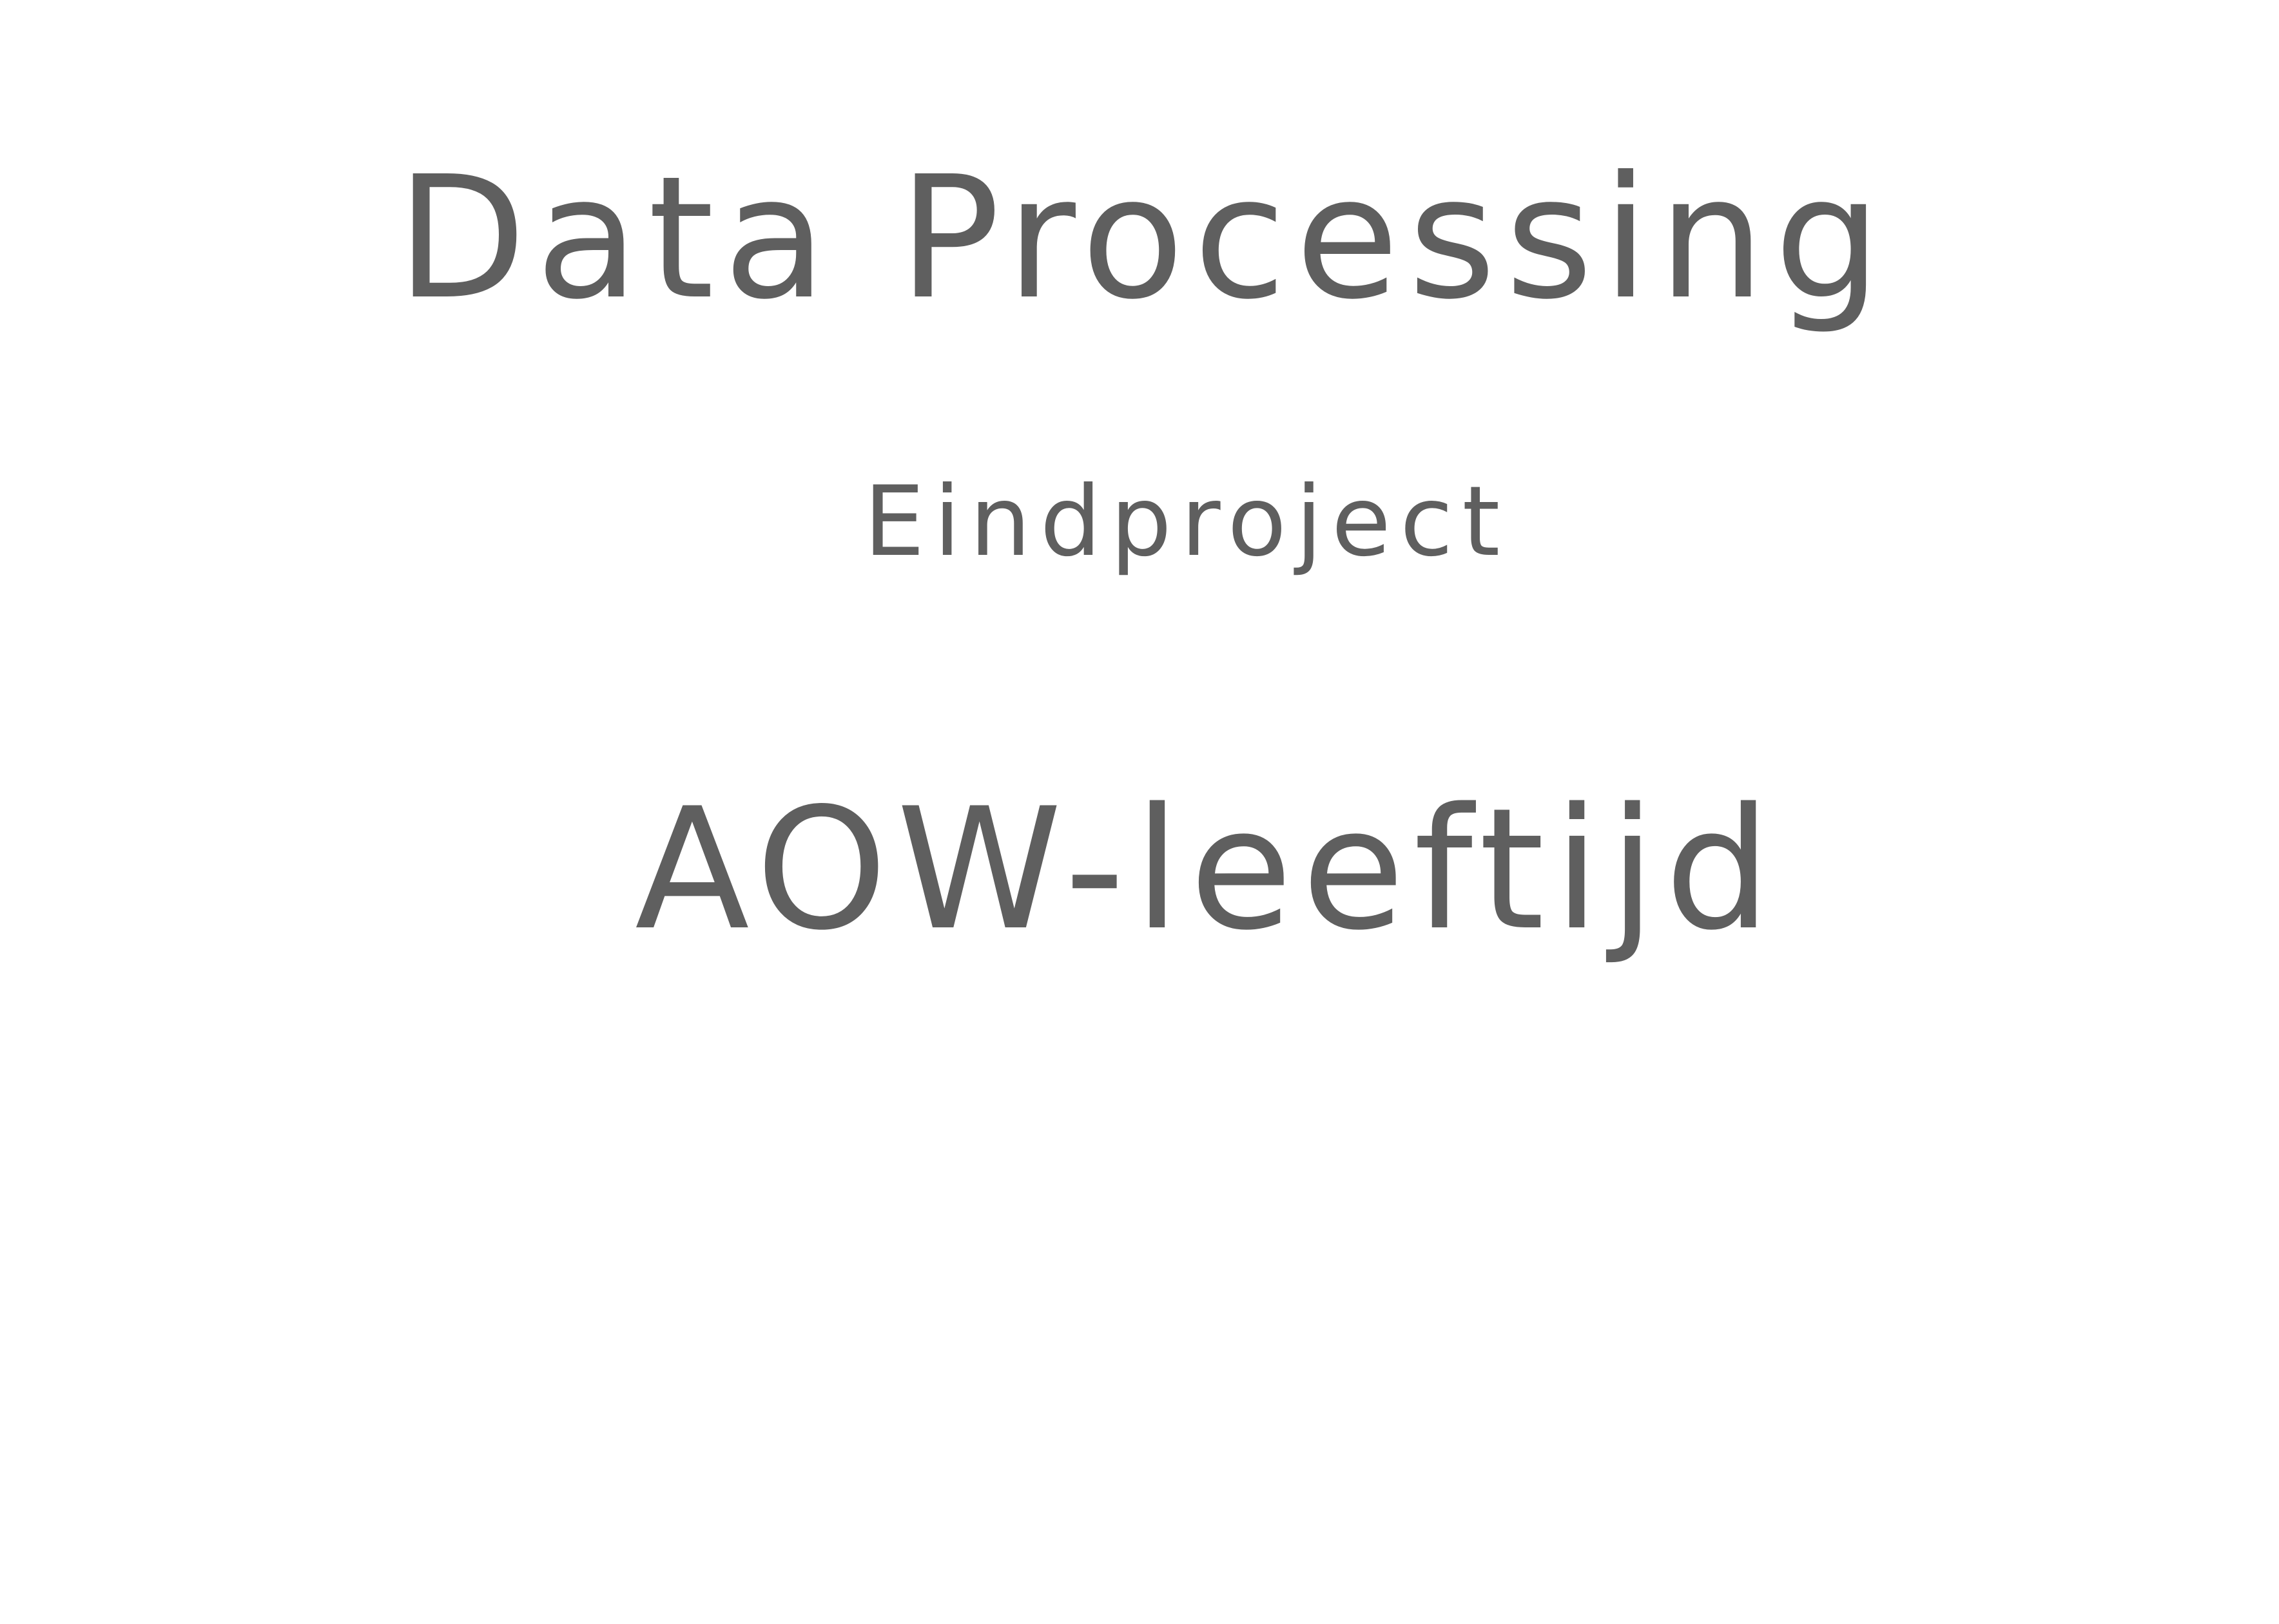 The image size is (2279, 1624). What do you see at coordinates (1186, 522) in the screenshot?
I see `document-subtitle: Eindproject` at bounding box center [1186, 522].